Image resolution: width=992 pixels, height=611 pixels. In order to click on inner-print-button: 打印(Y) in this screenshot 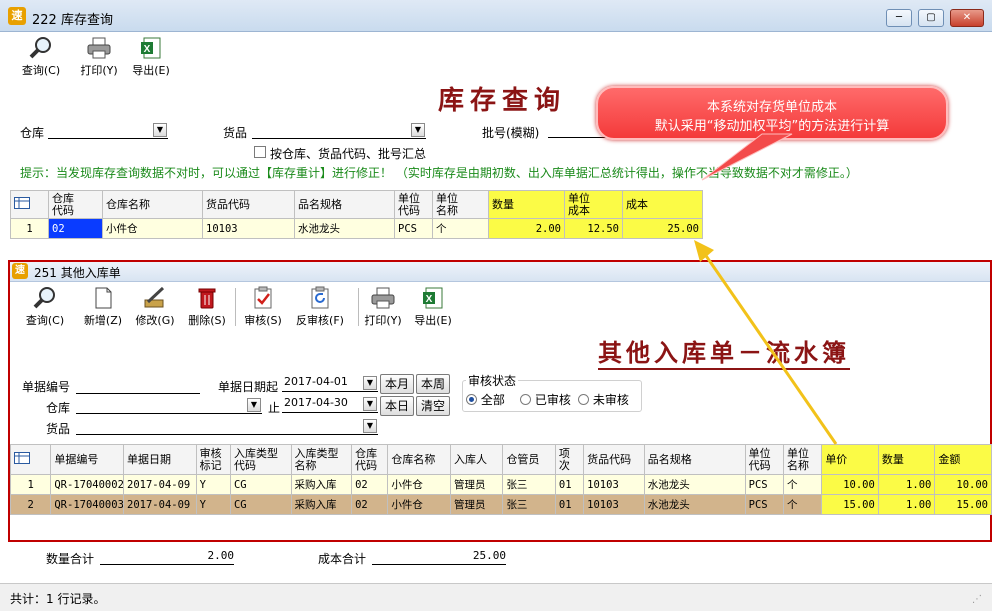, I will do `click(383, 307)`.